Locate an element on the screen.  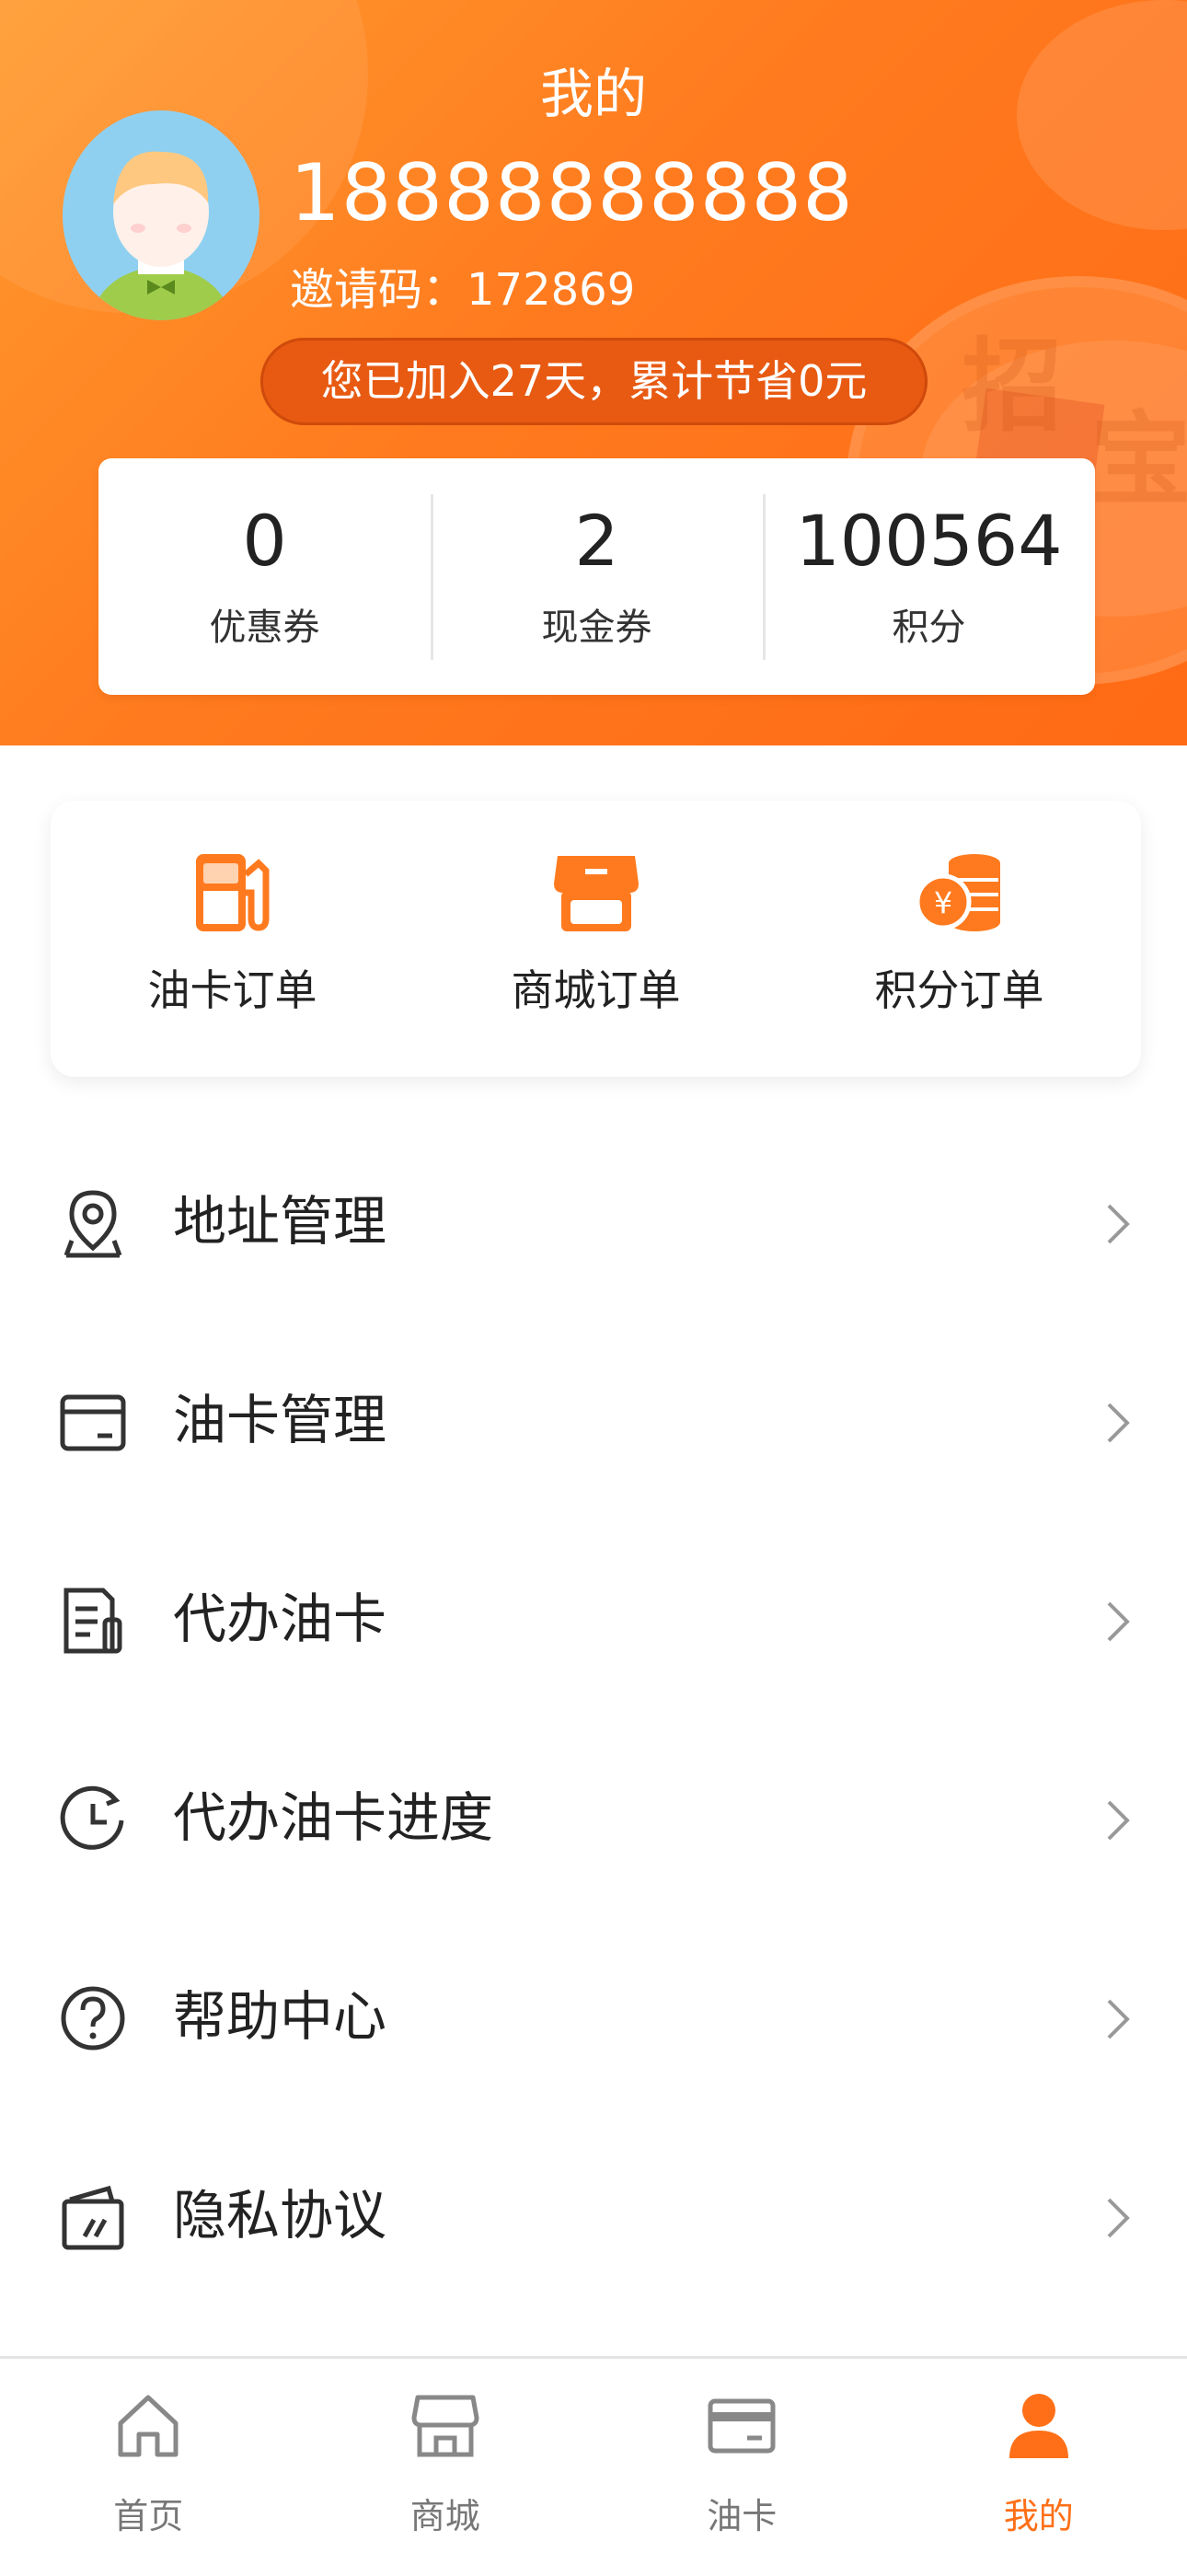
stat-value: 0 is located at coordinates (264, 541).